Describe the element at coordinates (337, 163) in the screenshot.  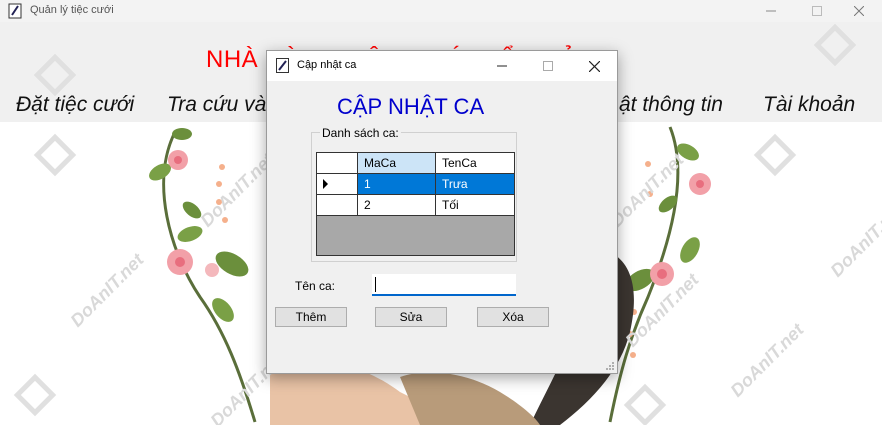
I see `grid-corner` at that location.